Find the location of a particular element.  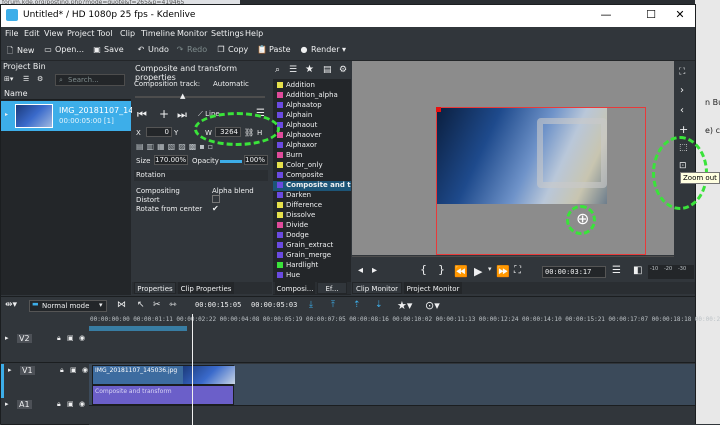

composition-item: Addition_alpha is located at coordinates (314, 96).